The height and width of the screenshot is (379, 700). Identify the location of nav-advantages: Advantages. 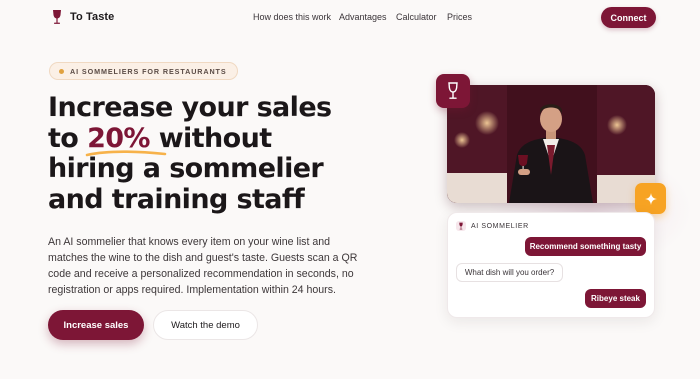
(363, 17).